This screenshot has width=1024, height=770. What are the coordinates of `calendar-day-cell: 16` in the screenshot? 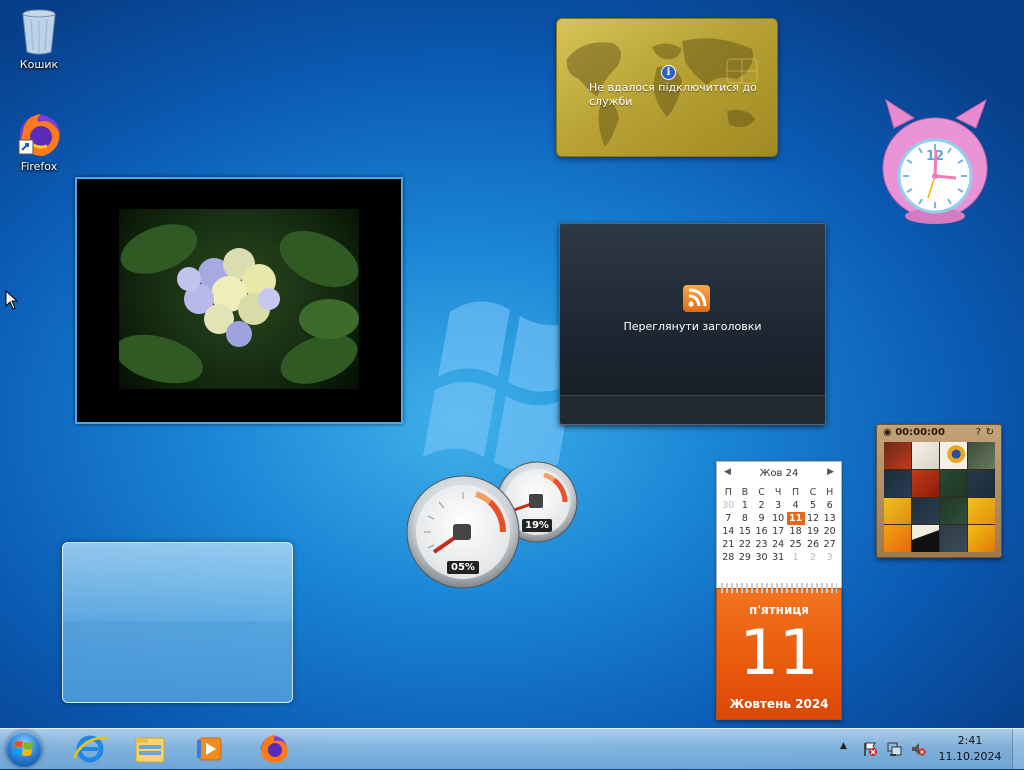 It's located at (761, 531).